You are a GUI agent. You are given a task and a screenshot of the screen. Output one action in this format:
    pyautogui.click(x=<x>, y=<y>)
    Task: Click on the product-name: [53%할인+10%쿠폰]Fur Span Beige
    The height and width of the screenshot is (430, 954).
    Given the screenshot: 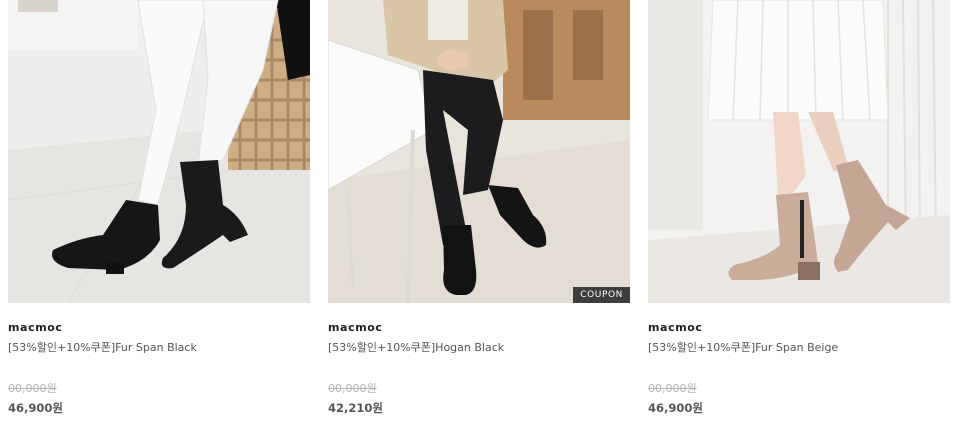 What is the action you would take?
    pyautogui.click(x=743, y=347)
    